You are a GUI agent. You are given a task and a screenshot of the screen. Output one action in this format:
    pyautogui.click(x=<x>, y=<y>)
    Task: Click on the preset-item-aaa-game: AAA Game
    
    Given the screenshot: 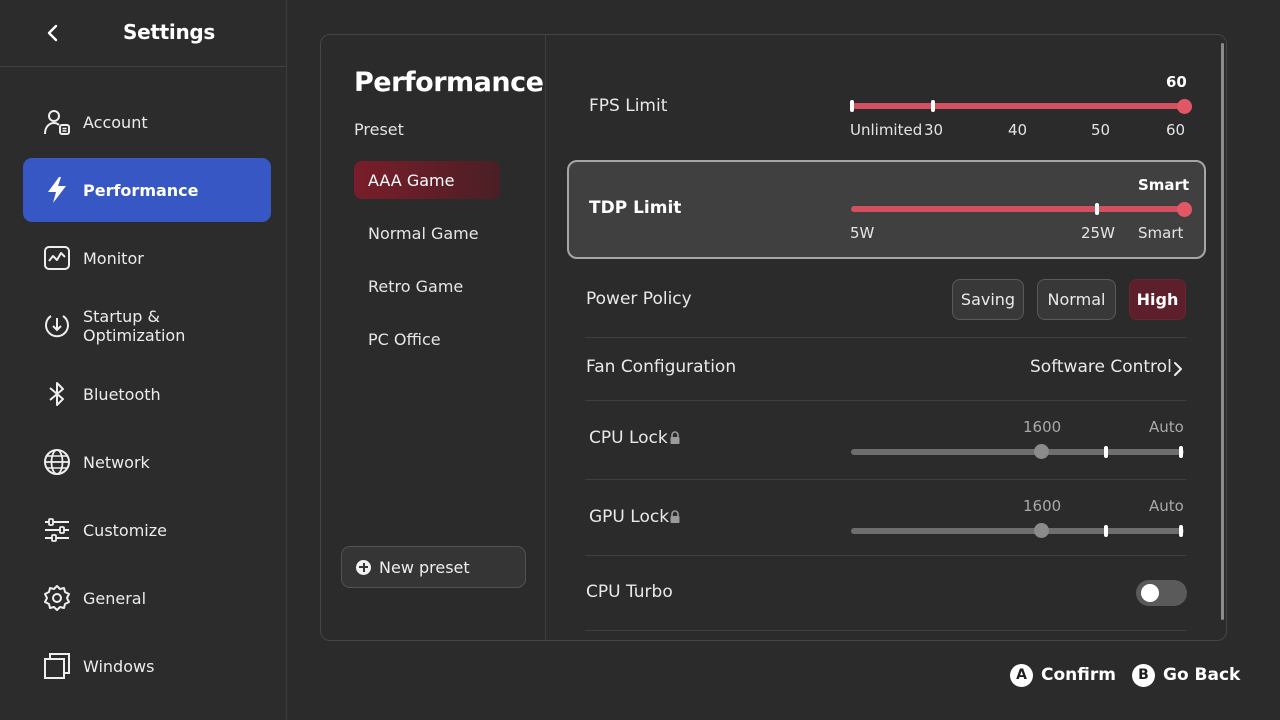 What is the action you would take?
    pyautogui.click(x=427, y=180)
    